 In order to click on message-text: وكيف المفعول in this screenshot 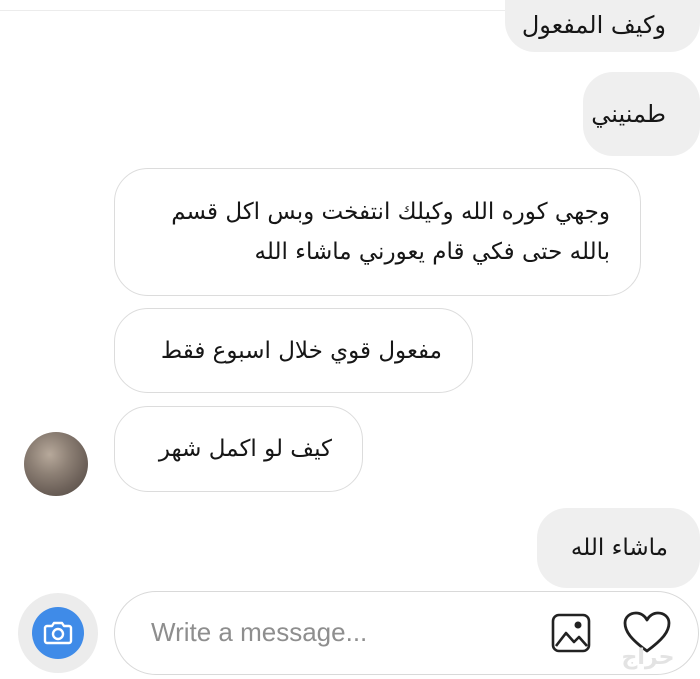, I will do `click(593, 25)`.